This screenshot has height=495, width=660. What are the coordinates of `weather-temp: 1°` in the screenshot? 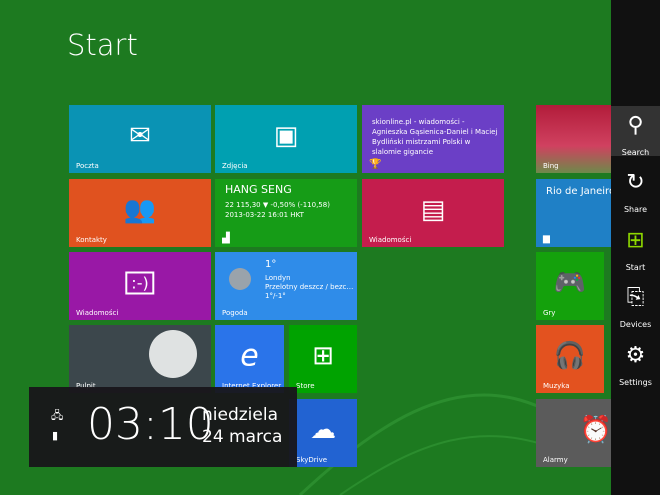 It's located at (271, 264).